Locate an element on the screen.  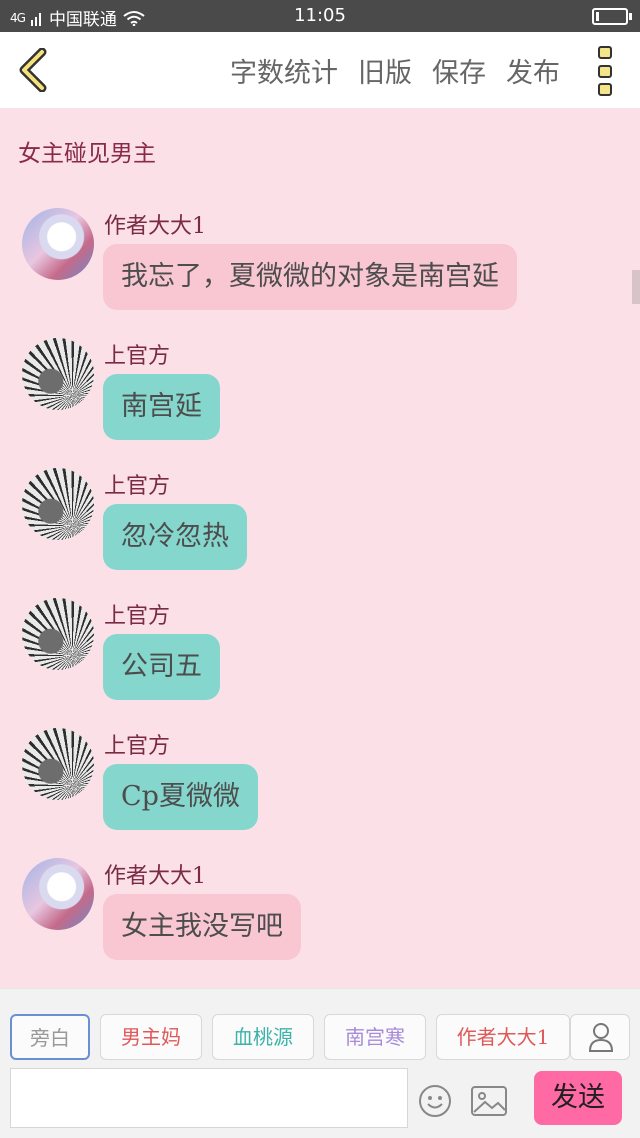
message-bubble: Cp夏微微 is located at coordinates (180, 797).